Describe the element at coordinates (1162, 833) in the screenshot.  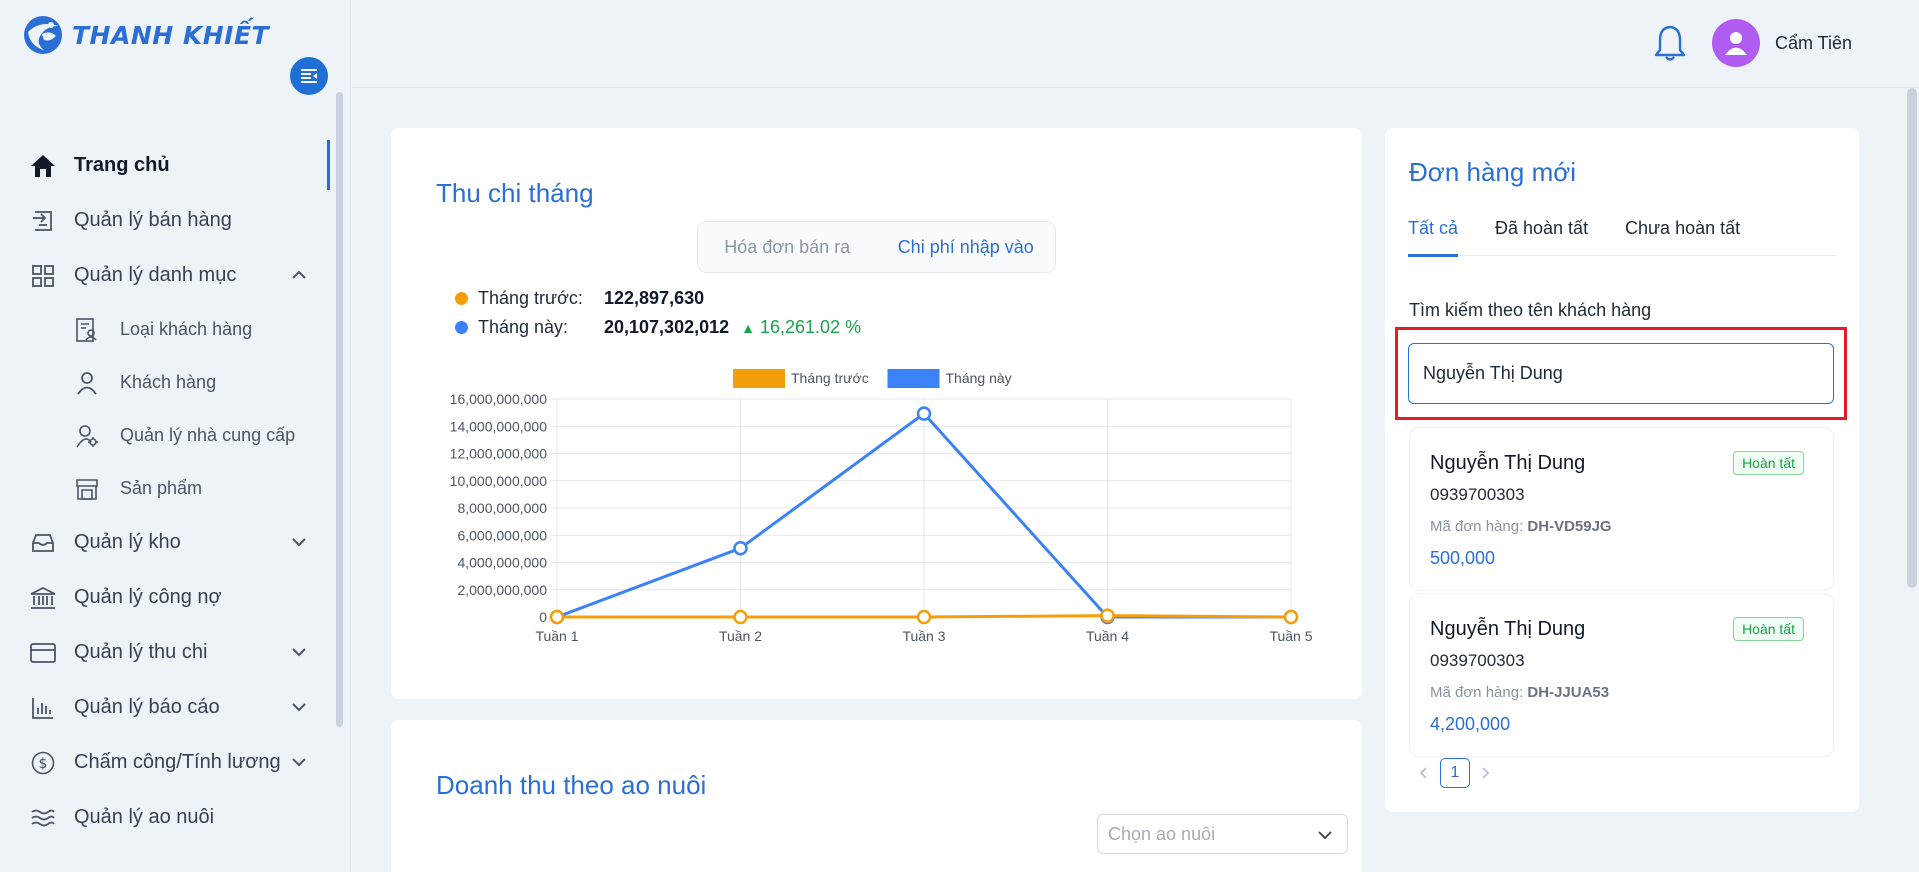
I see `pond-select-placeholder: Chọn ao nuôi` at that location.